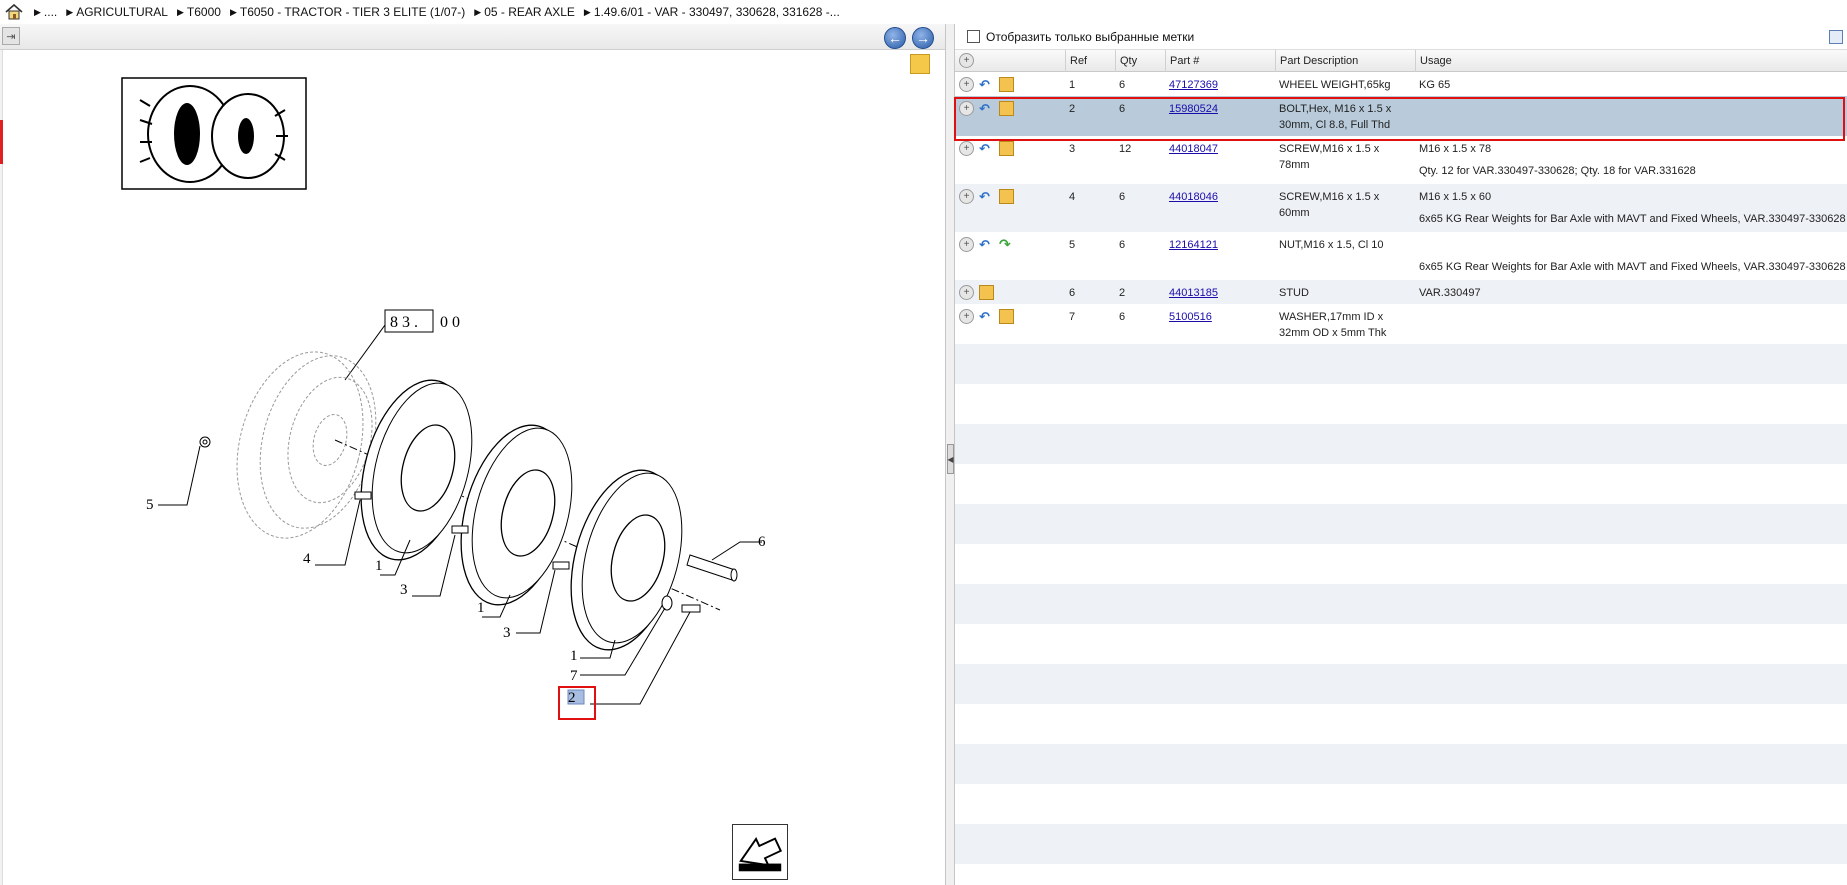 The image size is (1847, 885). What do you see at coordinates (205, 442) in the screenshot?
I see `nut-part` at bounding box center [205, 442].